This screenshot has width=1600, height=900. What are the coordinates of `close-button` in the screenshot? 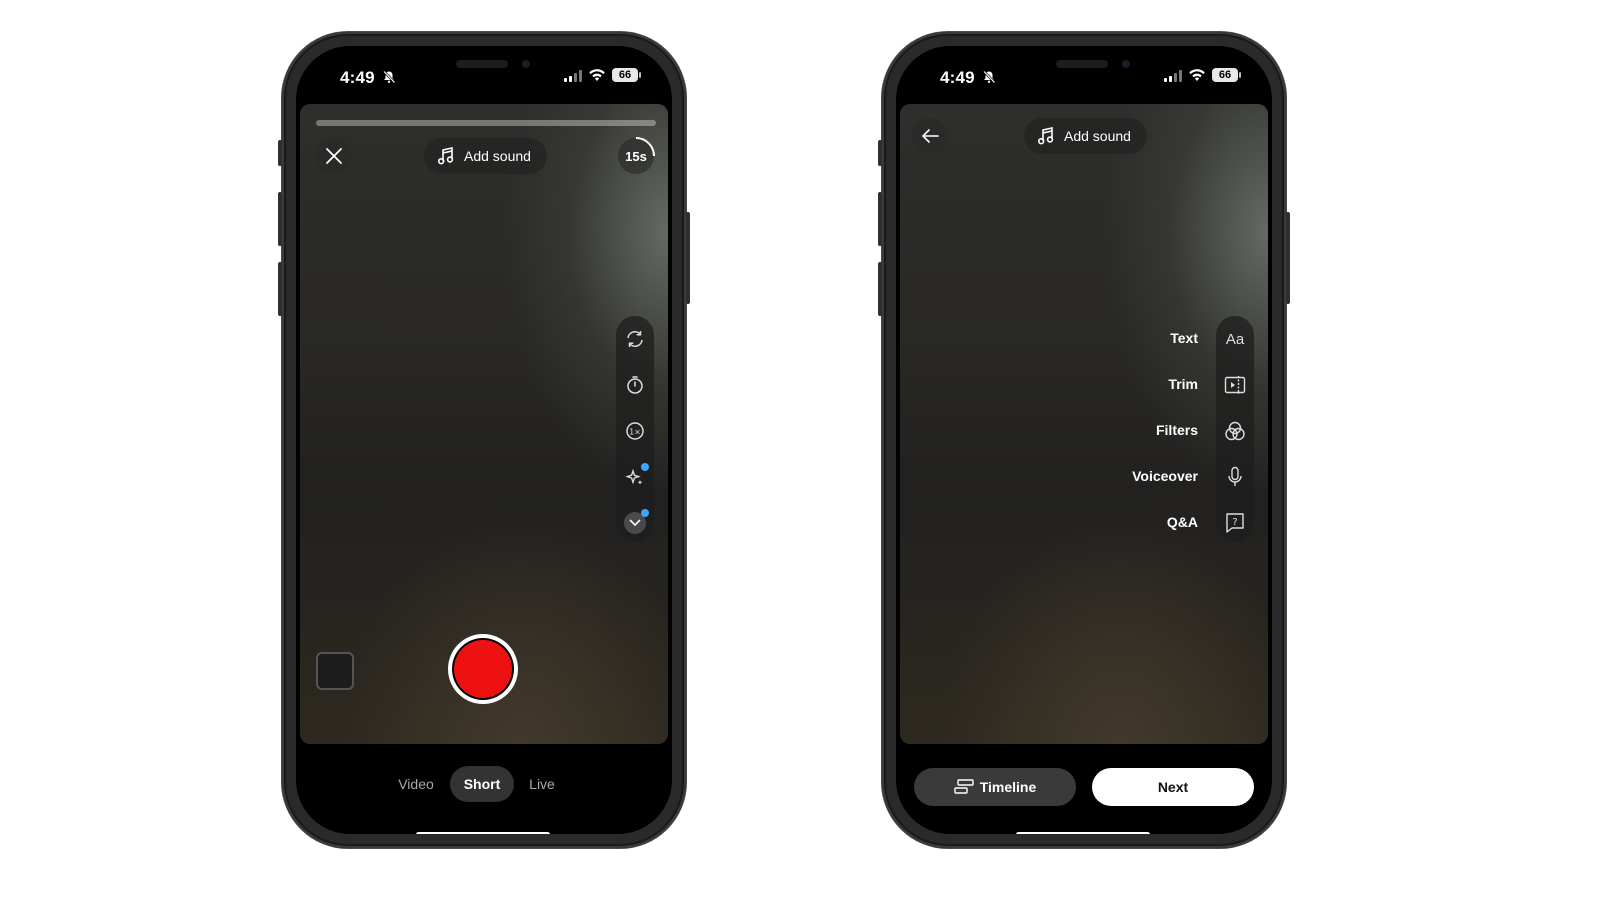 It's located at (334, 156).